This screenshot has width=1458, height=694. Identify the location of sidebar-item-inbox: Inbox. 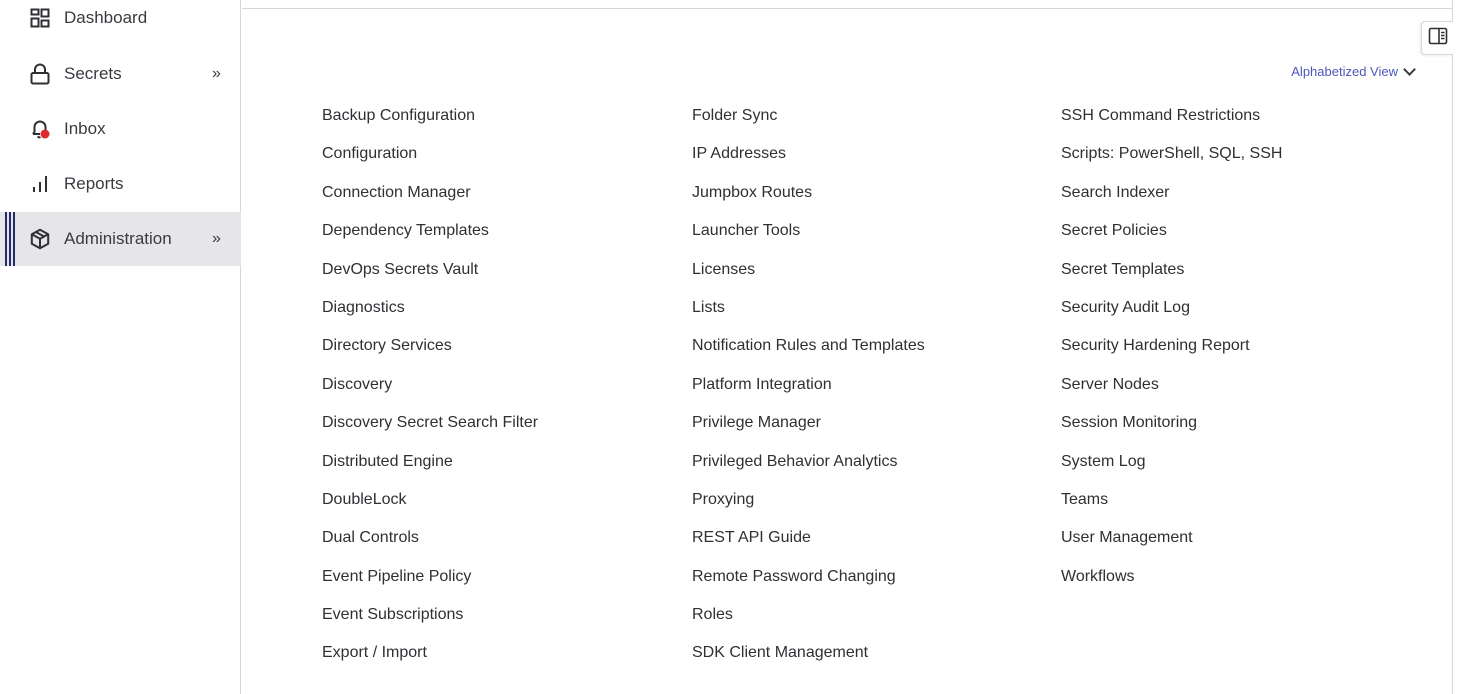
(120, 129).